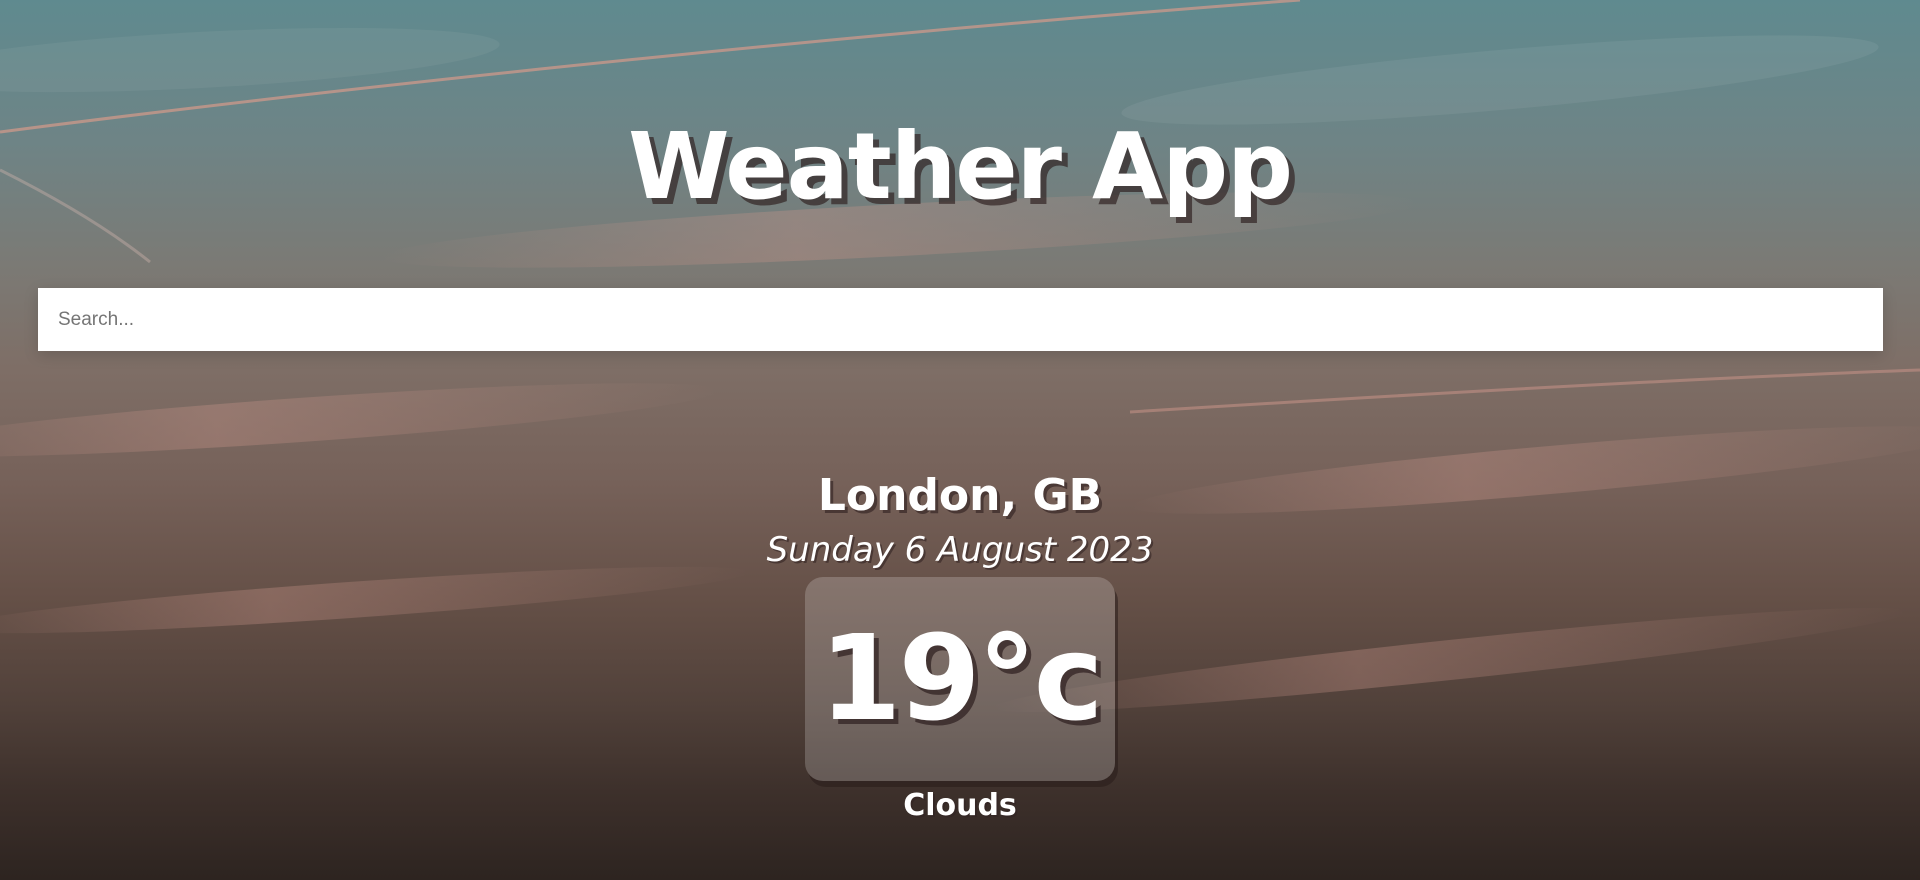 The width and height of the screenshot is (1920, 880). I want to click on temperature-card: 19°c, so click(960, 679).